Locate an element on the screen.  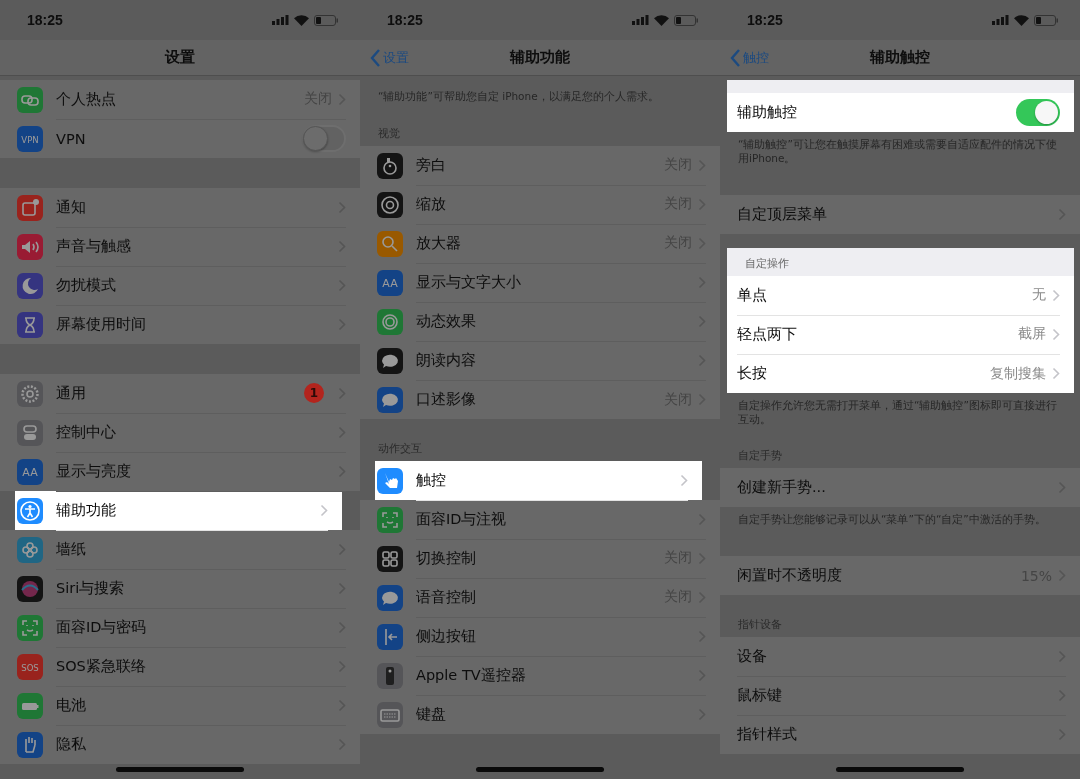
row-label: 朗读内容 is located at coordinates (446, 360).